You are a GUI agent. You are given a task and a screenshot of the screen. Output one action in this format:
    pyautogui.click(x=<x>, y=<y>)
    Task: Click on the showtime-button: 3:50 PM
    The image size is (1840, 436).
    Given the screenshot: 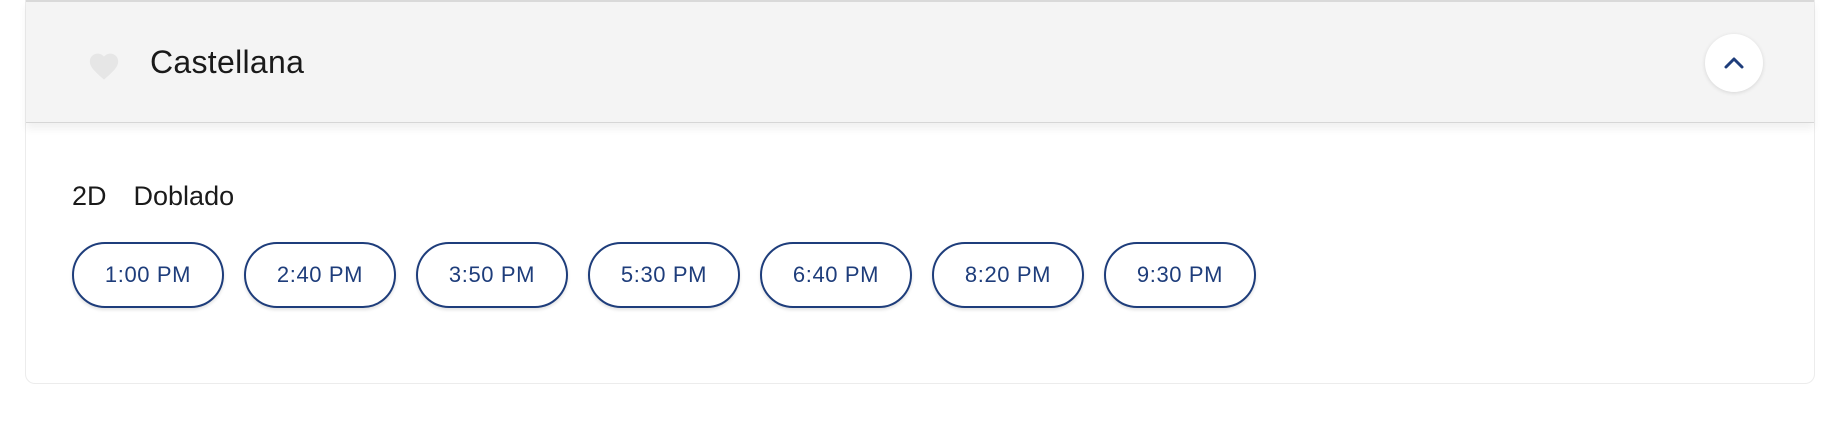 What is the action you would take?
    pyautogui.click(x=492, y=275)
    